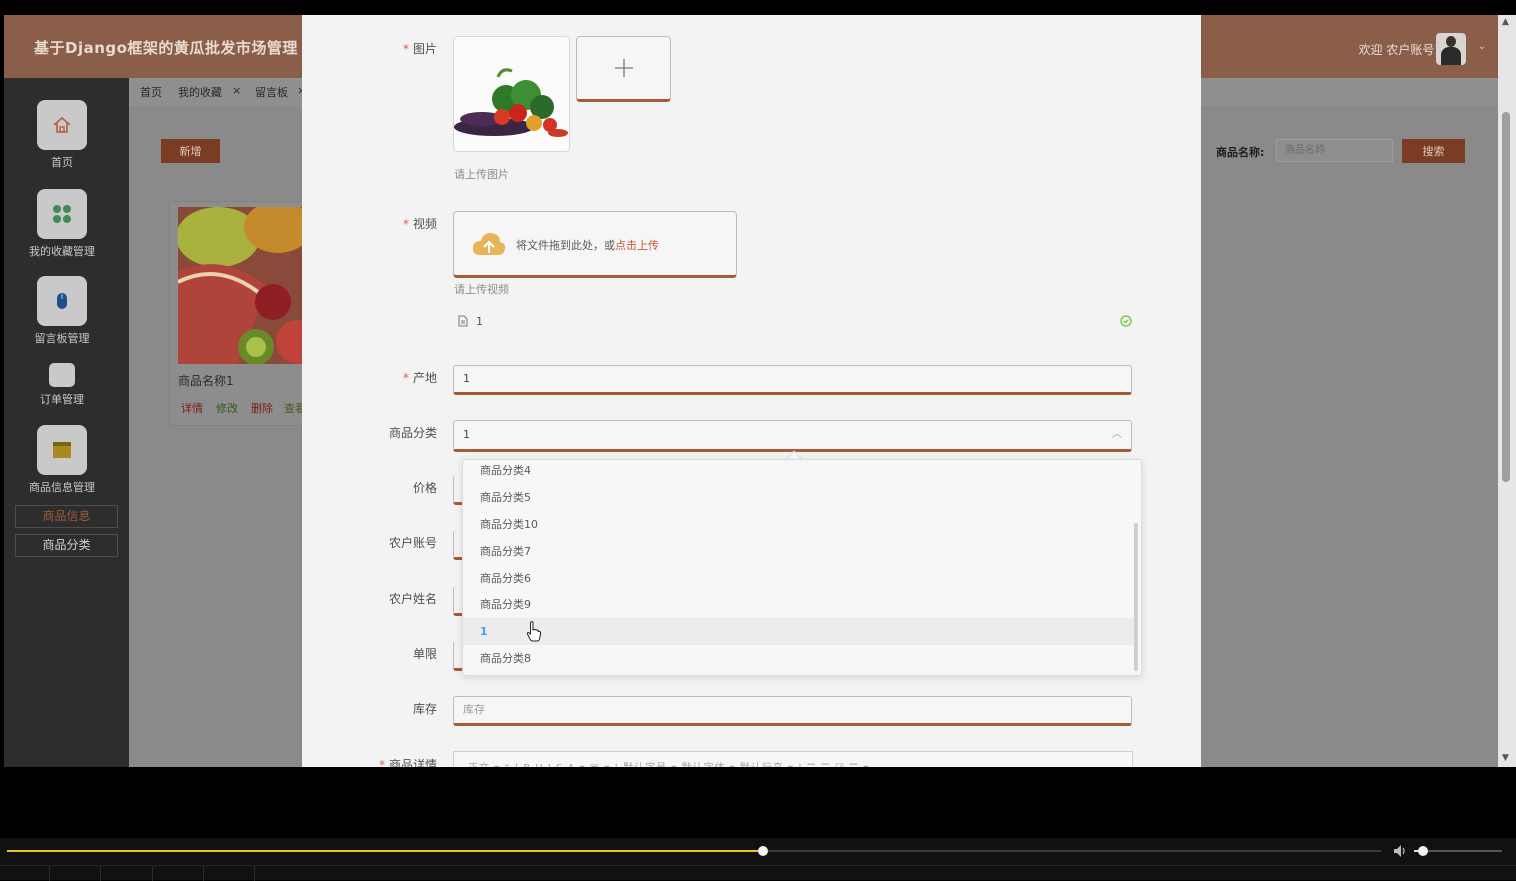 The width and height of the screenshot is (1516, 881). I want to click on tab-home: 首页, so click(151, 92).